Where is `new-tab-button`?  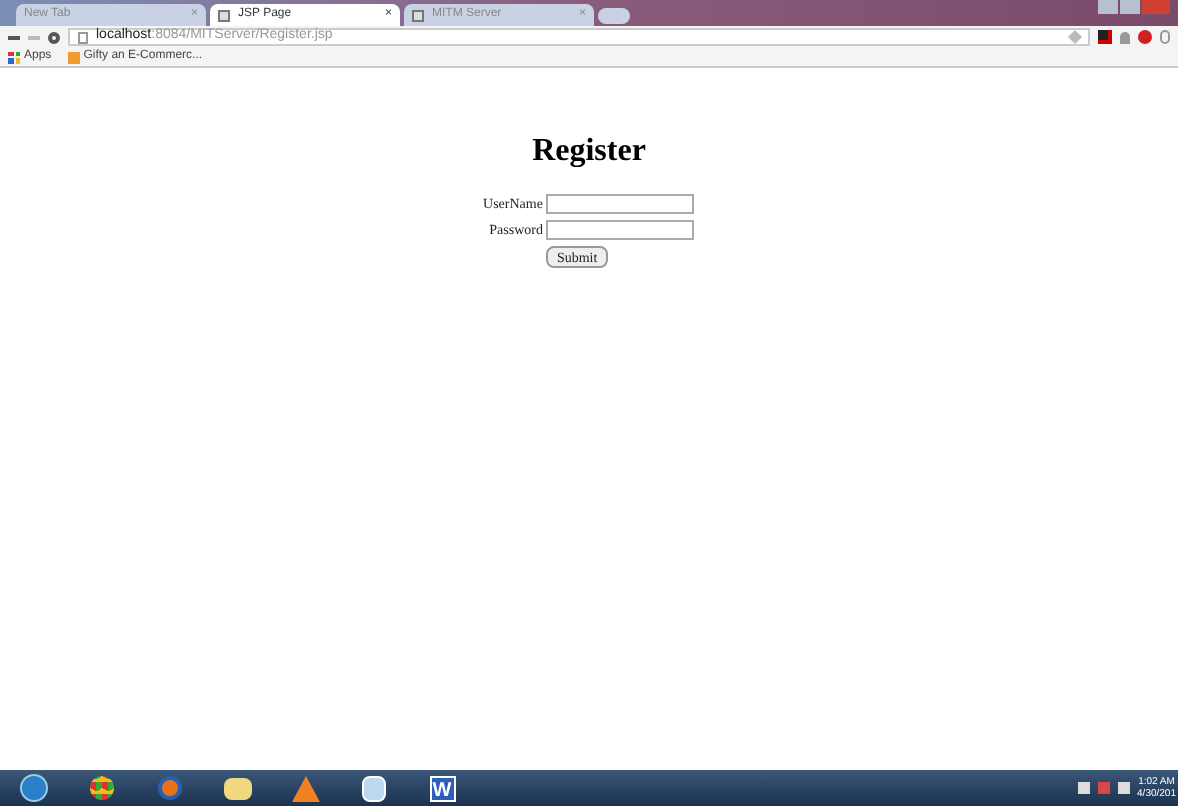
new-tab-button is located at coordinates (614, 16).